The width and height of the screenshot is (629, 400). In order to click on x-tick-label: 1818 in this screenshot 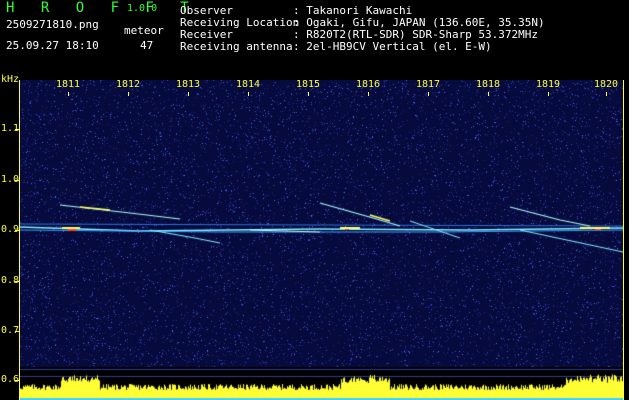, I will do `click(488, 84)`.